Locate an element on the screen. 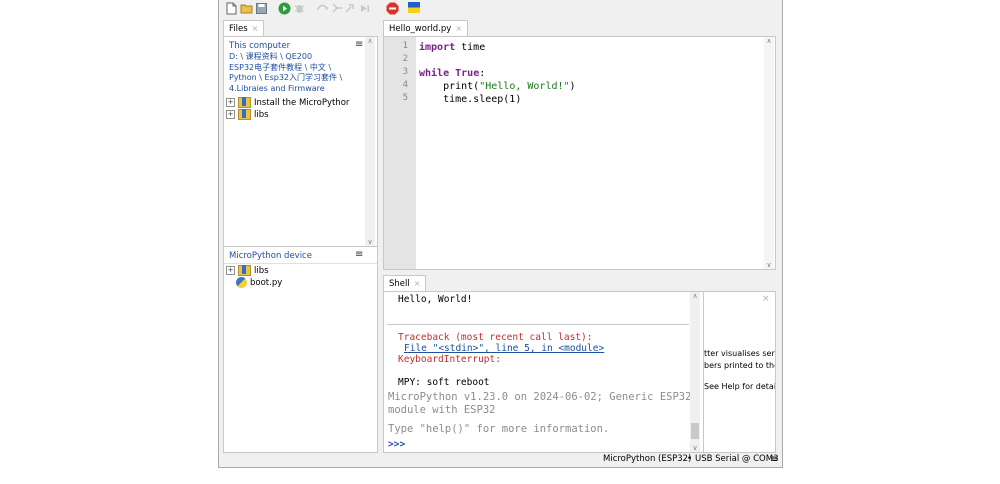 This screenshot has height=484, width=1000. ukraine-flag-icon is located at coordinates (414, 7).